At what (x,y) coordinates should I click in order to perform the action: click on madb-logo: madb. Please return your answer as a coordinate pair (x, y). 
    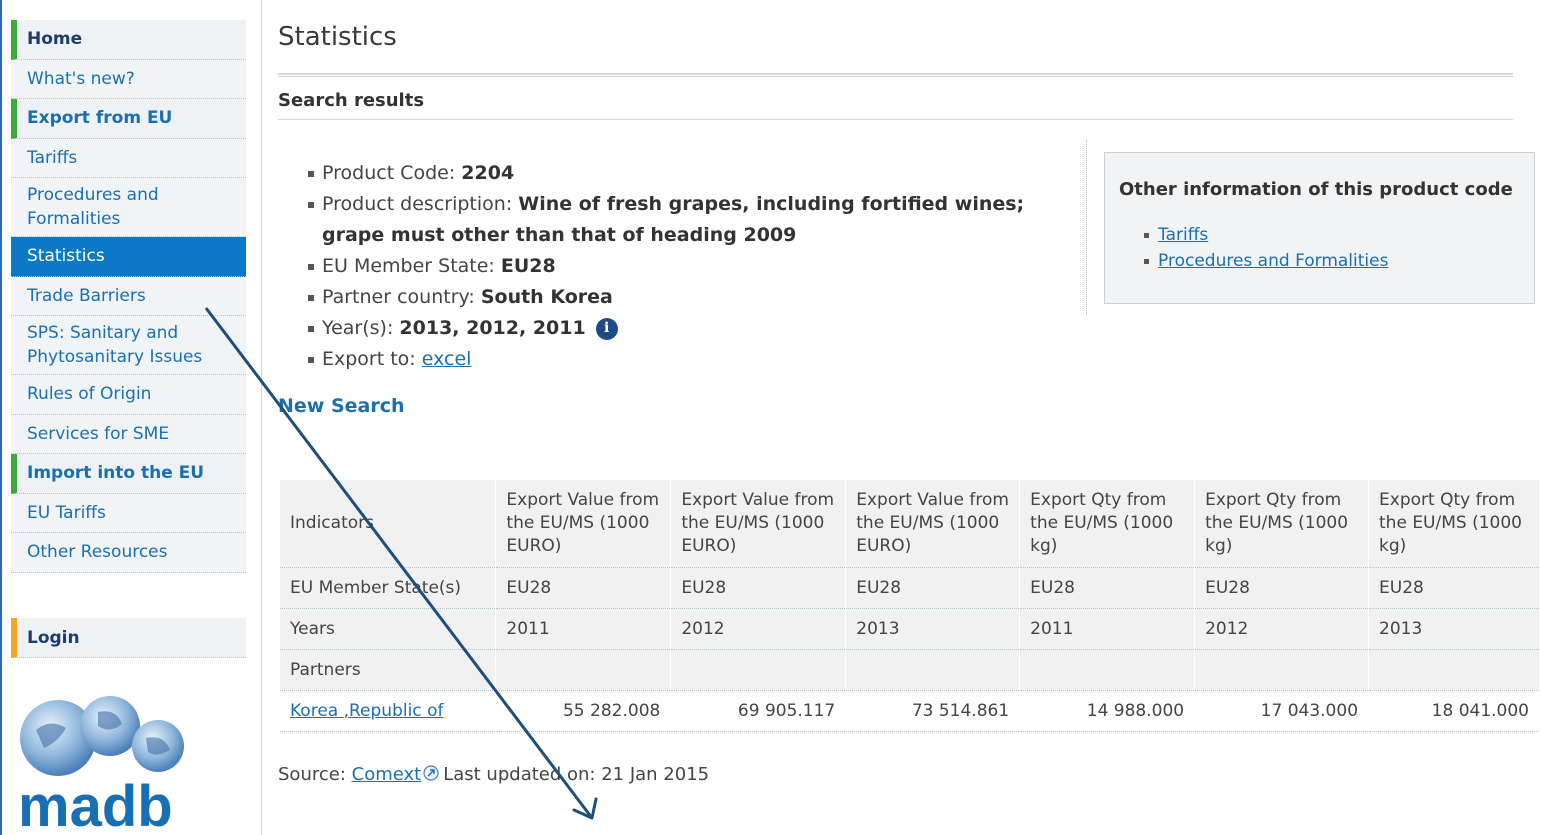
    Looking at the image, I should click on (101, 763).